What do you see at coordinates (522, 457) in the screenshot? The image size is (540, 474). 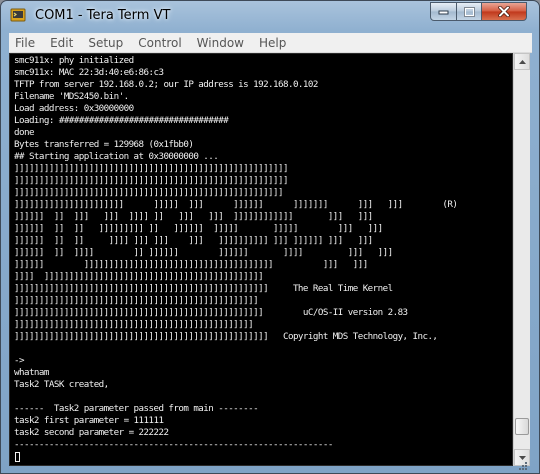 I see `arrow-down-icon` at bounding box center [522, 457].